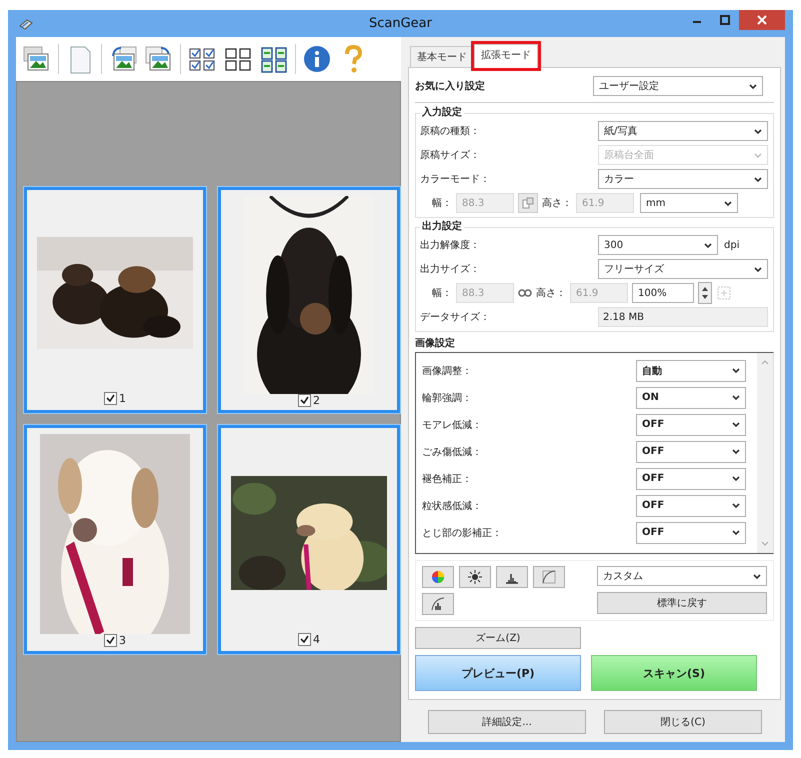 The width and height of the screenshot is (801, 758). What do you see at coordinates (725, 20) in the screenshot?
I see `maximize-icon` at bounding box center [725, 20].